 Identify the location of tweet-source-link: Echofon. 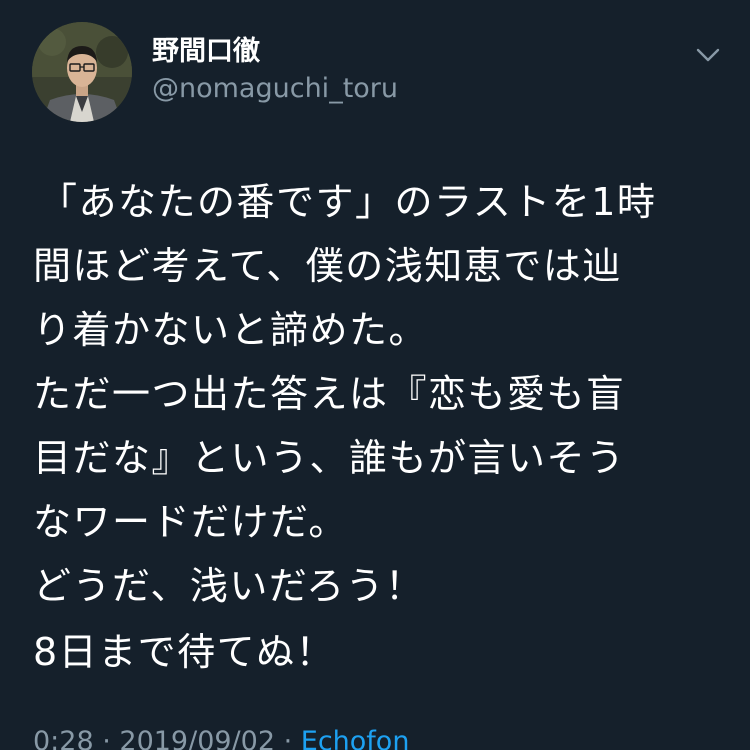
(355, 738).